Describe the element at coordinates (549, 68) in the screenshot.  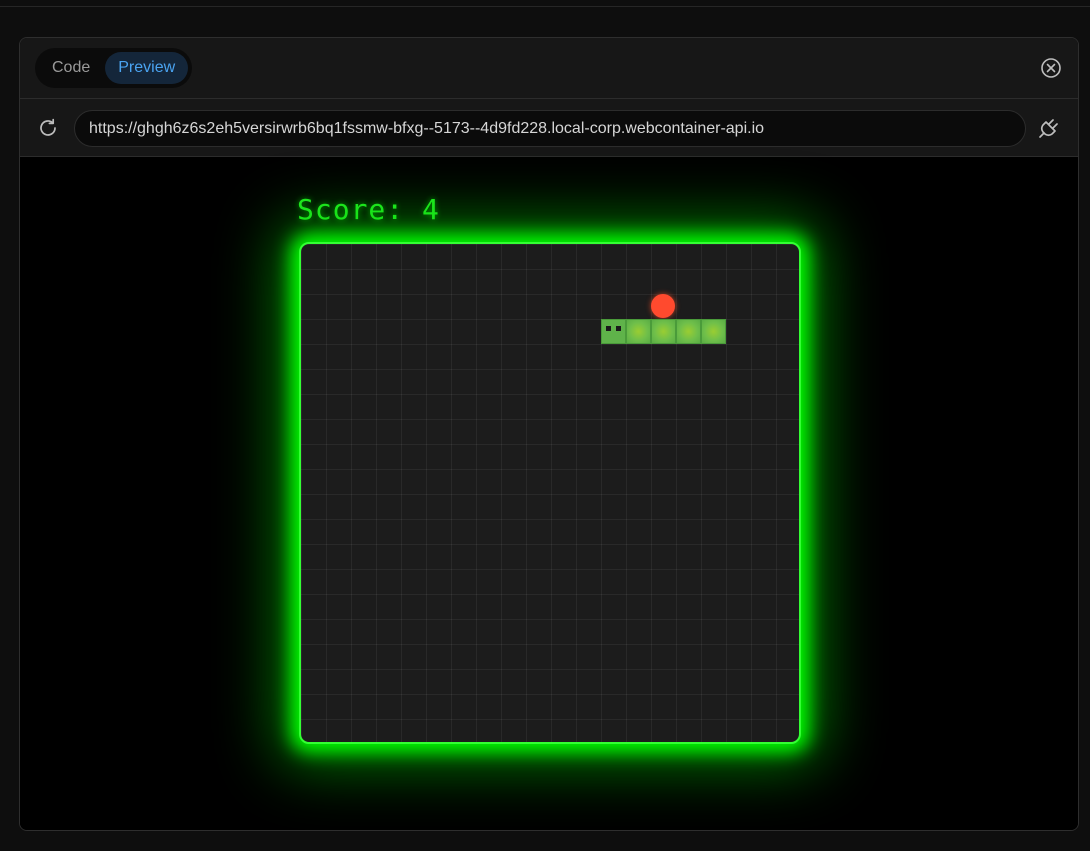
I see `tab-bar: Code Preview` at that location.